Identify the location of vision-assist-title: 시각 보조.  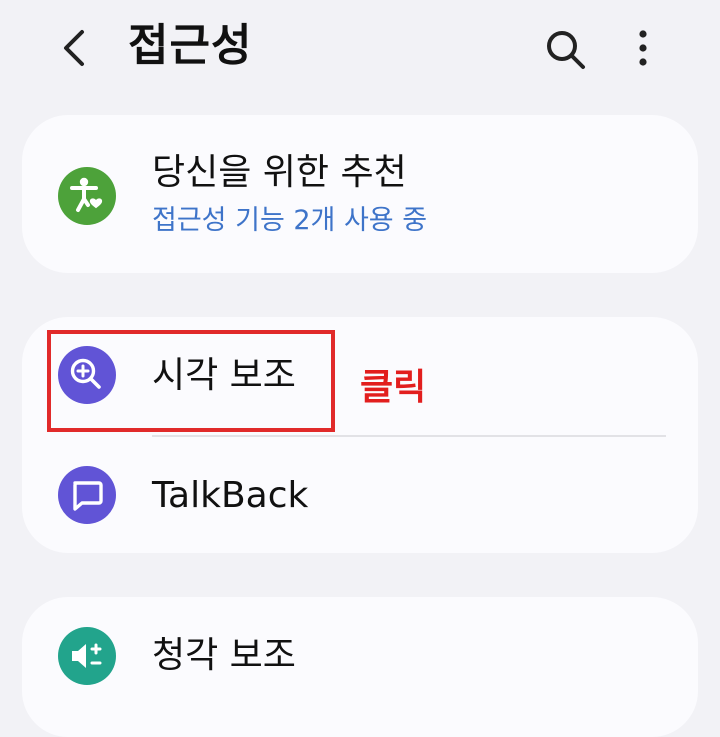
(224, 375).